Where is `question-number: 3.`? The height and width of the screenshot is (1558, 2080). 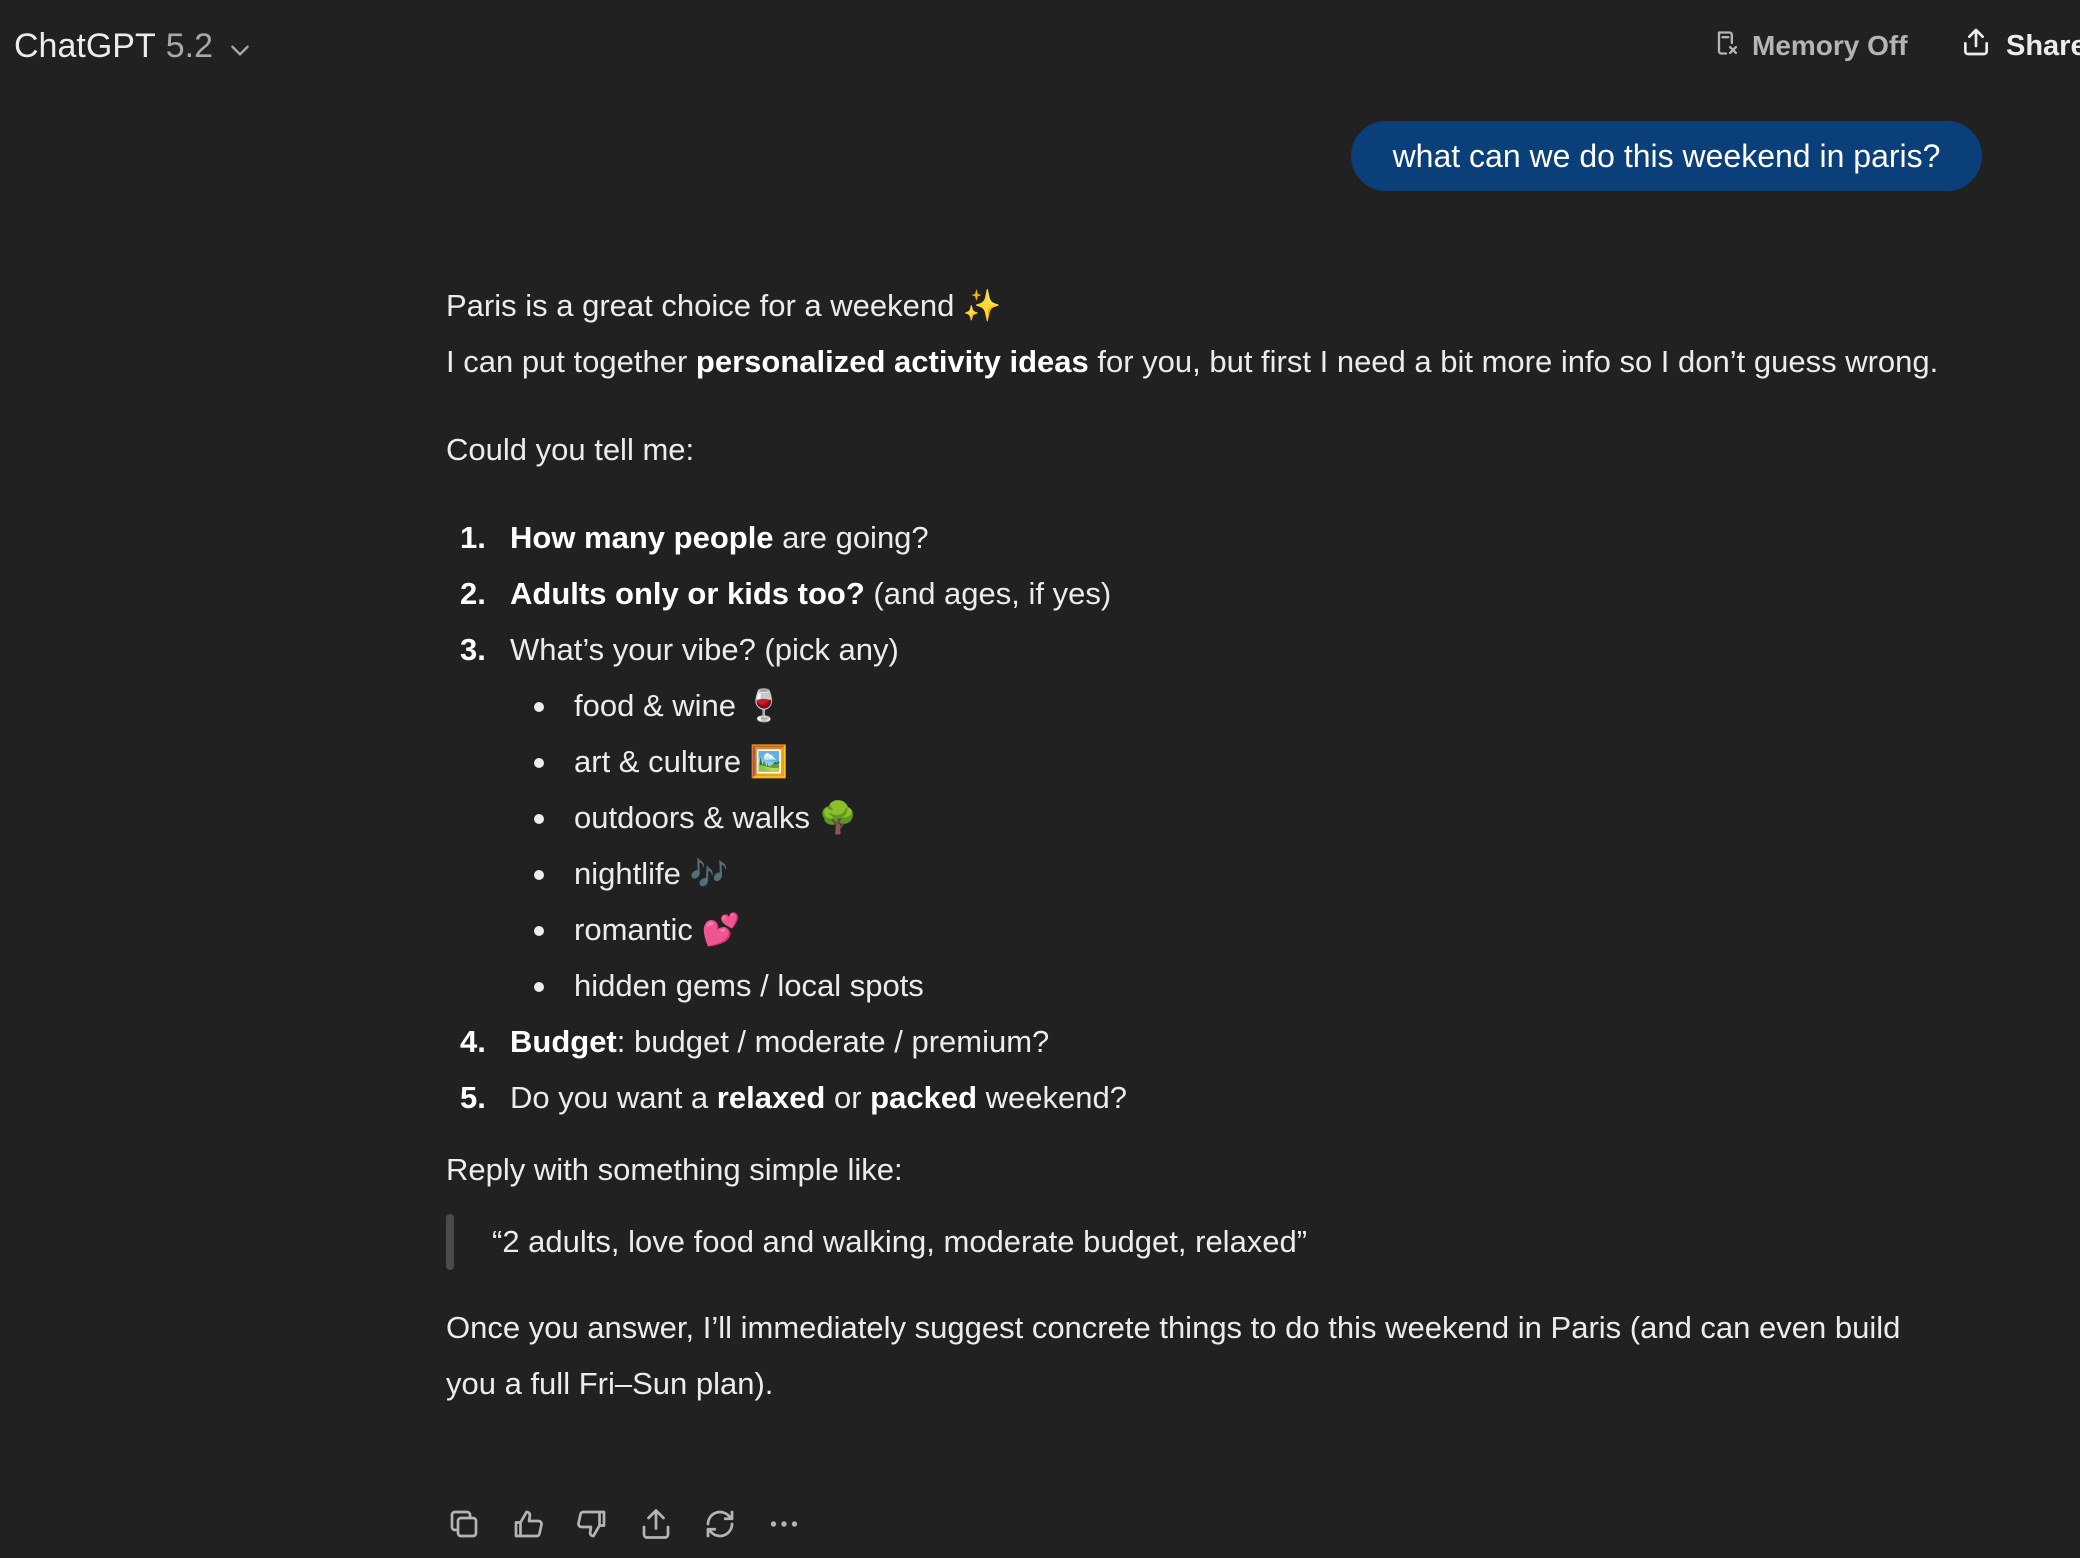
question-number: 3. is located at coordinates (473, 649).